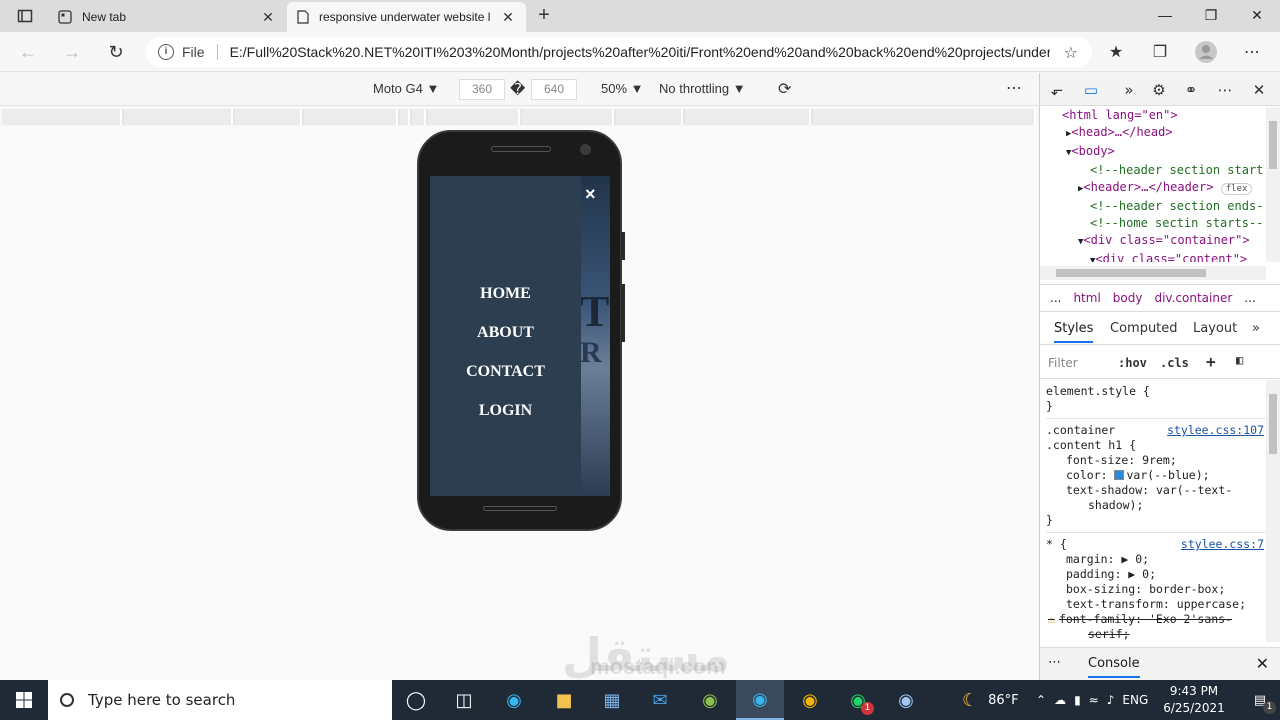 This screenshot has width=1280, height=720. What do you see at coordinates (1153, 170) in the screenshot?
I see `dom-node: <!--header section start` at bounding box center [1153, 170].